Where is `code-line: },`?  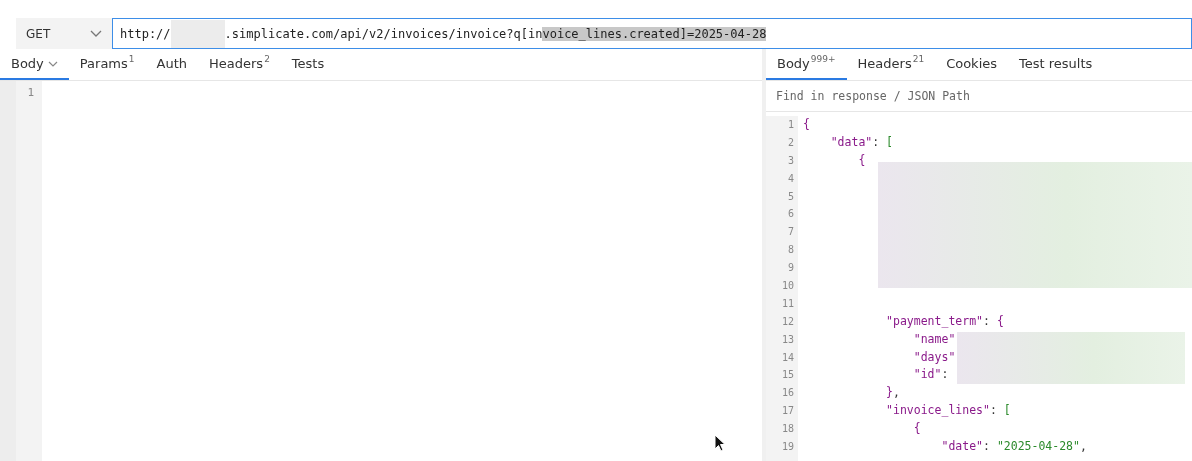
code-line: }, is located at coordinates (893, 393).